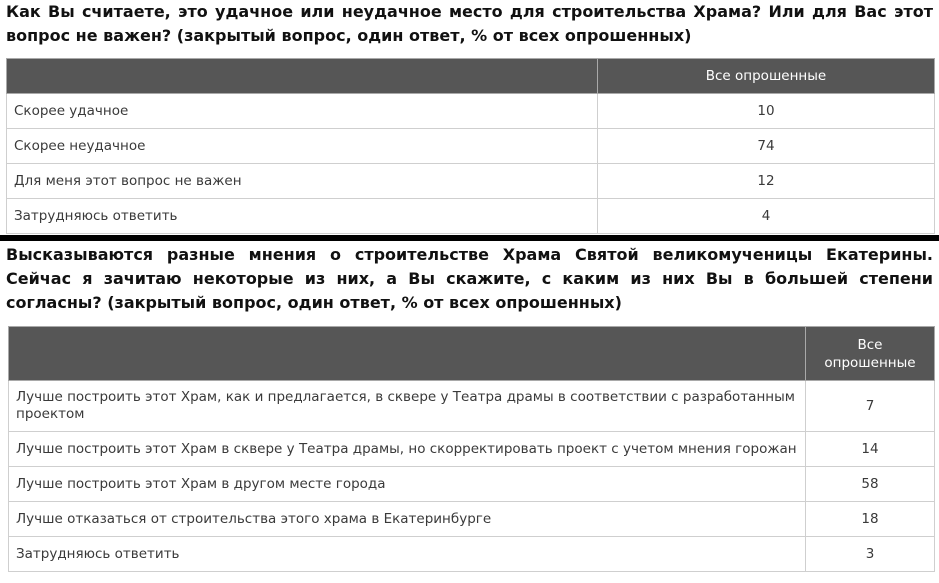 The width and height of the screenshot is (939, 583). Describe the element at coordinates (870, 406) in the screenshot. I see `answer-percent: 7` at that location.